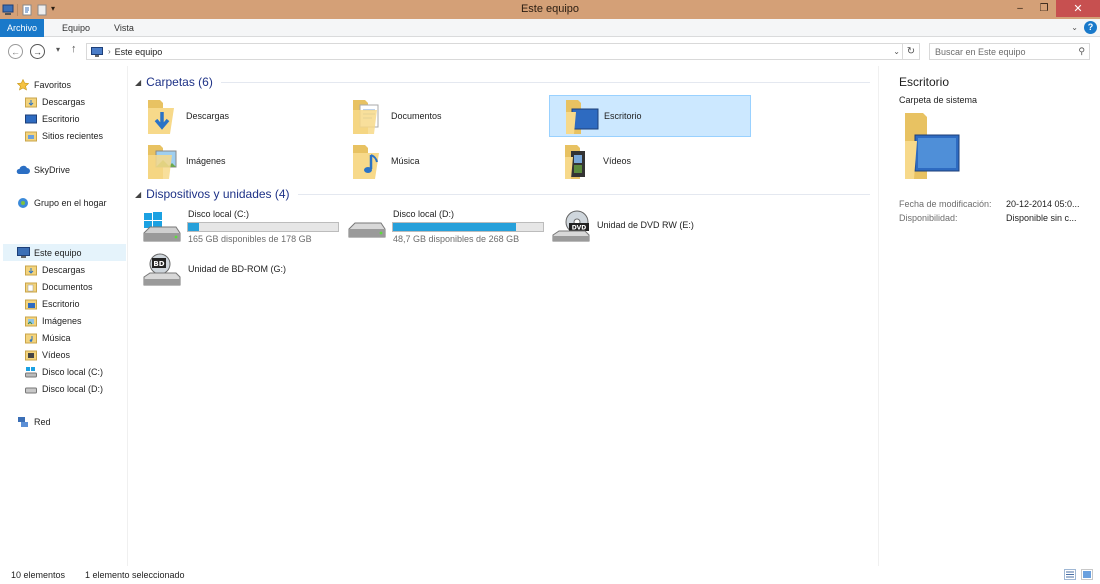 Image resolution: width=1100 pixels, height=584 pixels. What do you see at coordinates (454, 227) in the screenshot?
I see `drive-d-usage-fill` at bounding box center [454, 227].